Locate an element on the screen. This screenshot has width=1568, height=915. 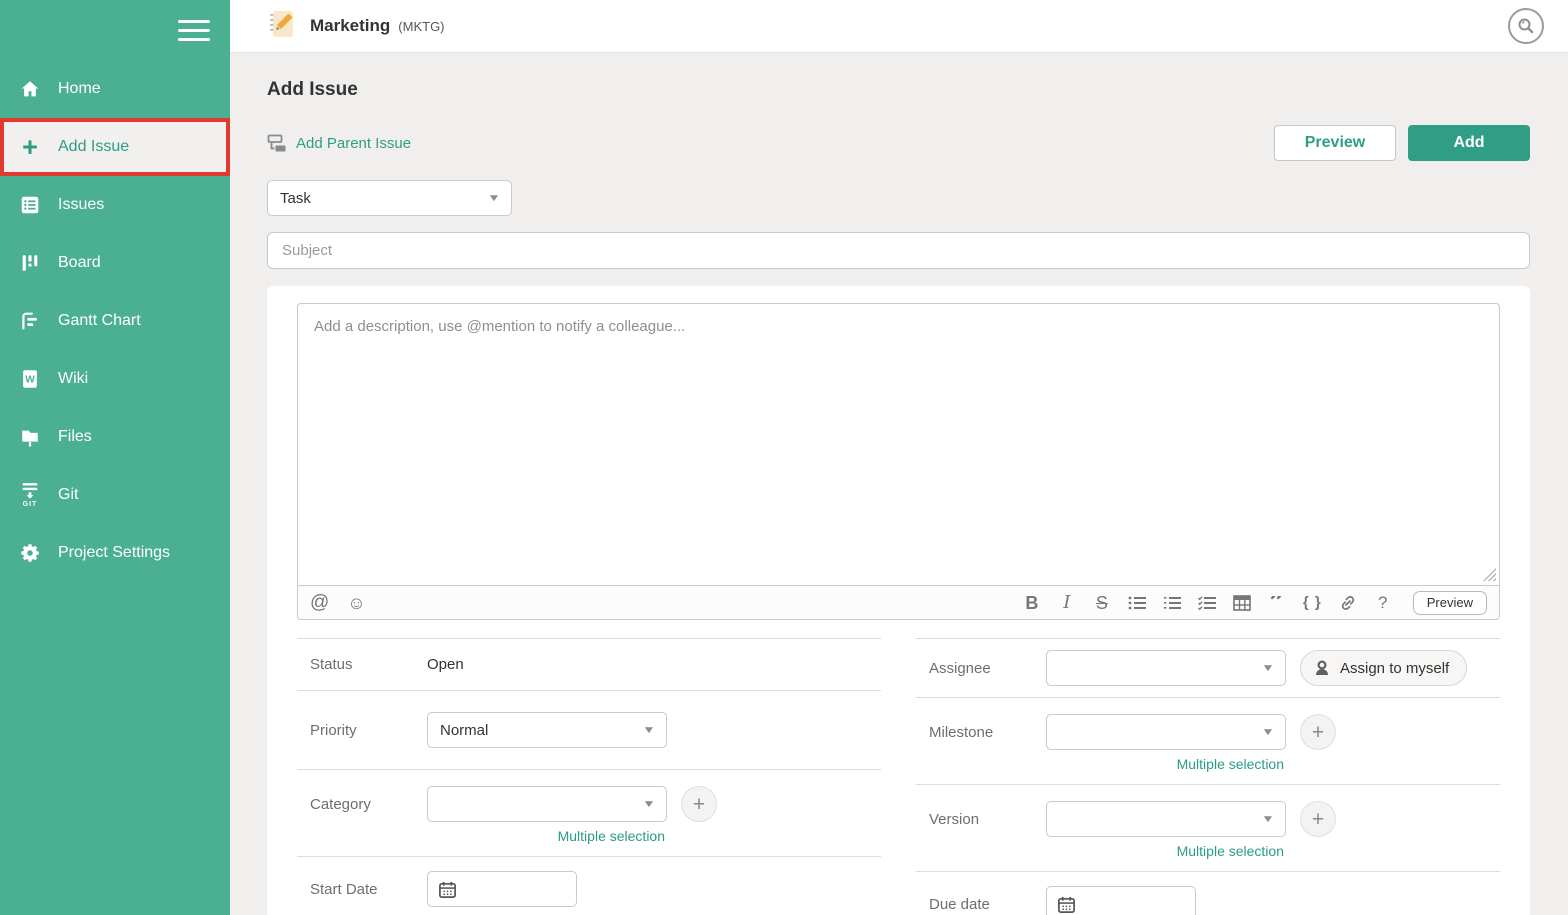
hamburger-menu-icon is located at coordinates (194, 30).